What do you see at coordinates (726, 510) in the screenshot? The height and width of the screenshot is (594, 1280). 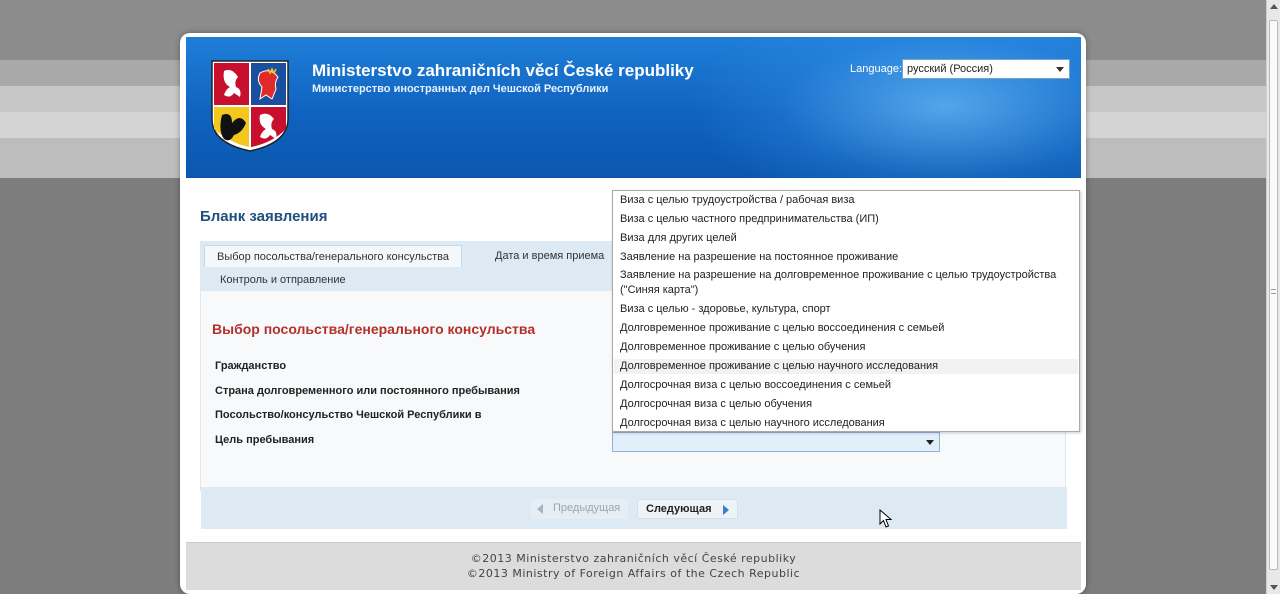 I see `arrow-right-icon` at bounding box center [726, 510].